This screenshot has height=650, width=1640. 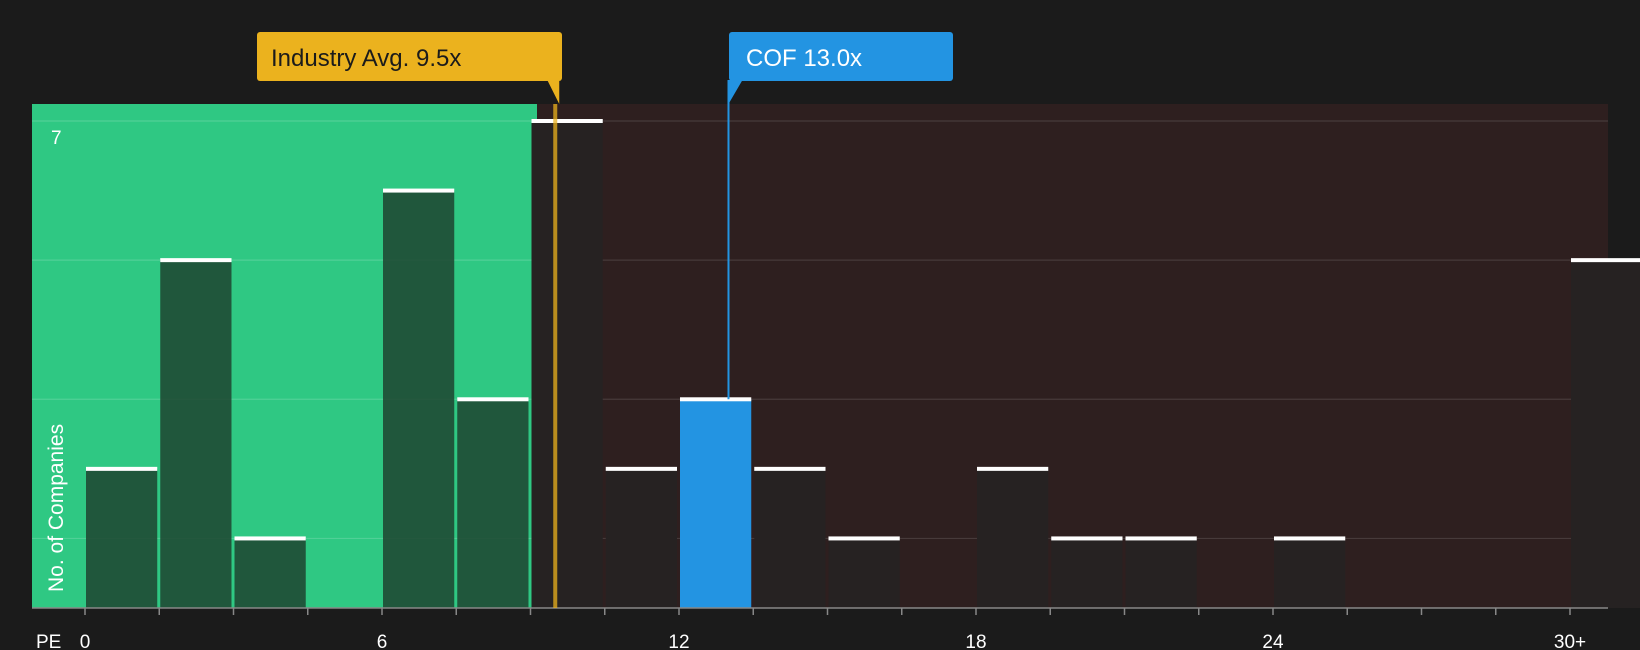 I want to click on x-tick-label: 30+, so click(x=1570, y=641).